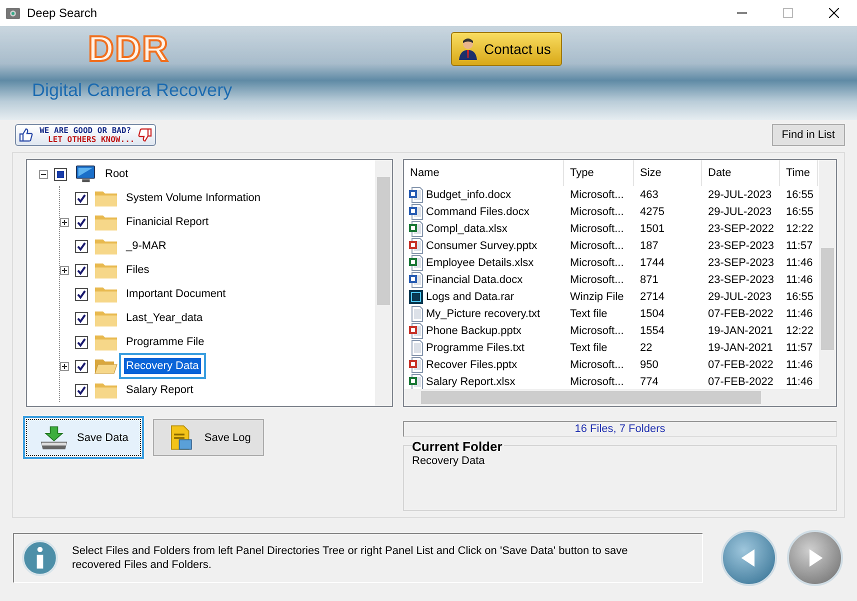 This screenshot has width=857, height=601. What do you see at coordinates (474, 280) in the screenshot?
I see `file-name: Financial Data.docx` at bounding box center [474, 280].